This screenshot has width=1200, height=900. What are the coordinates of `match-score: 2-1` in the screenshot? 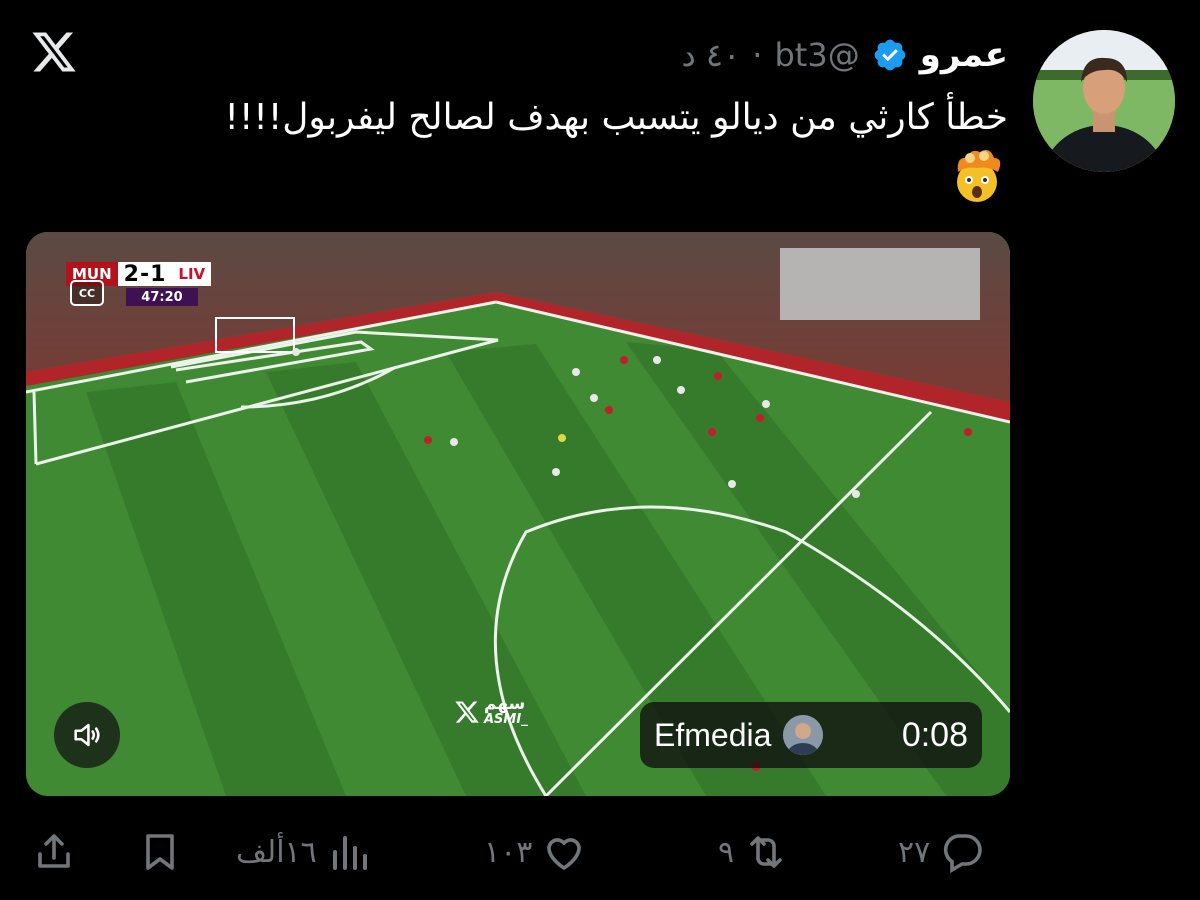 It's located at (145, 274).